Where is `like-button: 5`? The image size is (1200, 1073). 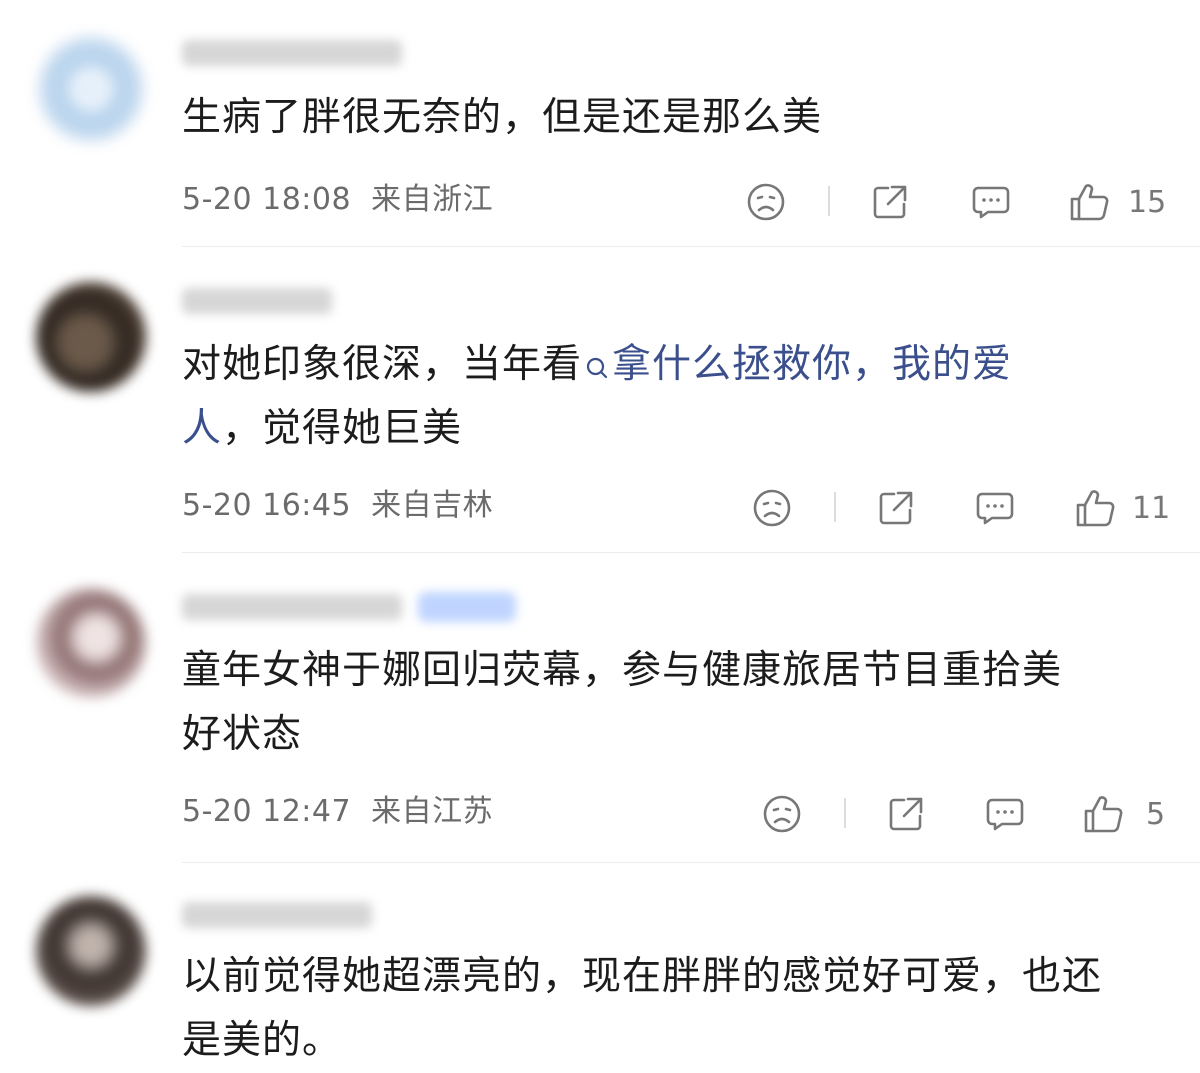
like-button: 5 is located at coordinates (1123, 814).